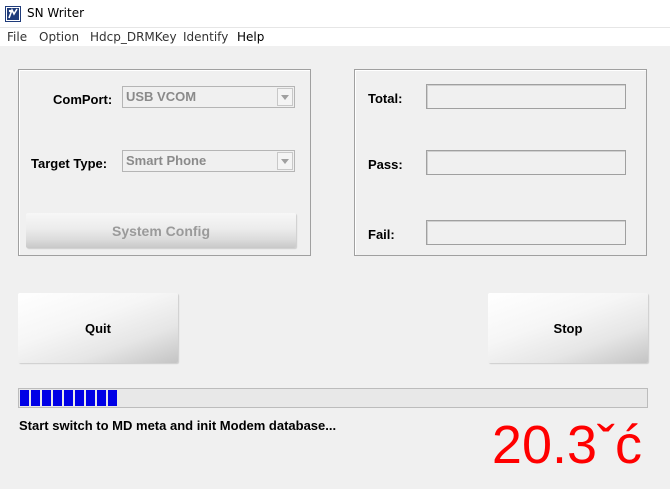 The width and height of the screenshot is (670, 489). Describe the element at coordinates (98, 328) in the screenshot. I see `quit-button: Quit` at that location.